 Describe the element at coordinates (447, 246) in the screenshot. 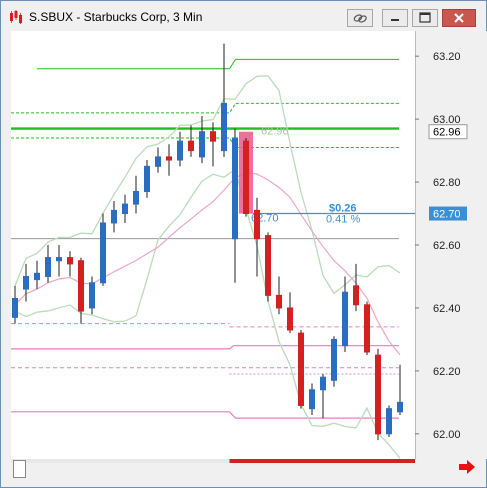

I see `y-tick-label: 62.60` at that location.